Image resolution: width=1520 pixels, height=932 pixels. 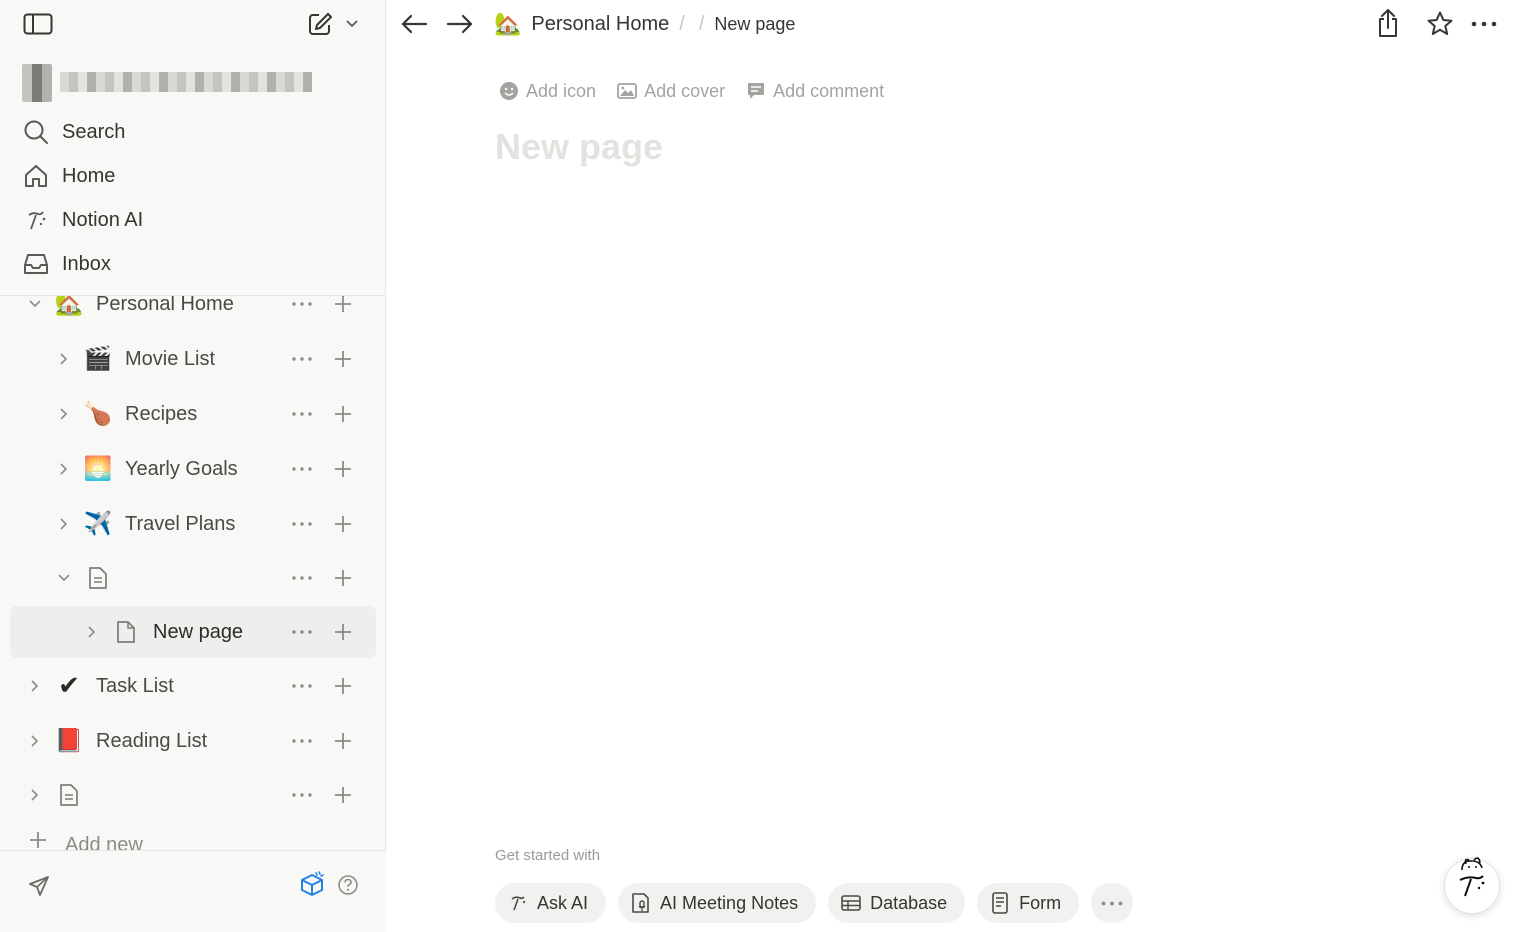 What do you see at coordinates (170, 358) in the screenshot?
I see `tree-item-label: Movie List` at bounding box center [170, 358].